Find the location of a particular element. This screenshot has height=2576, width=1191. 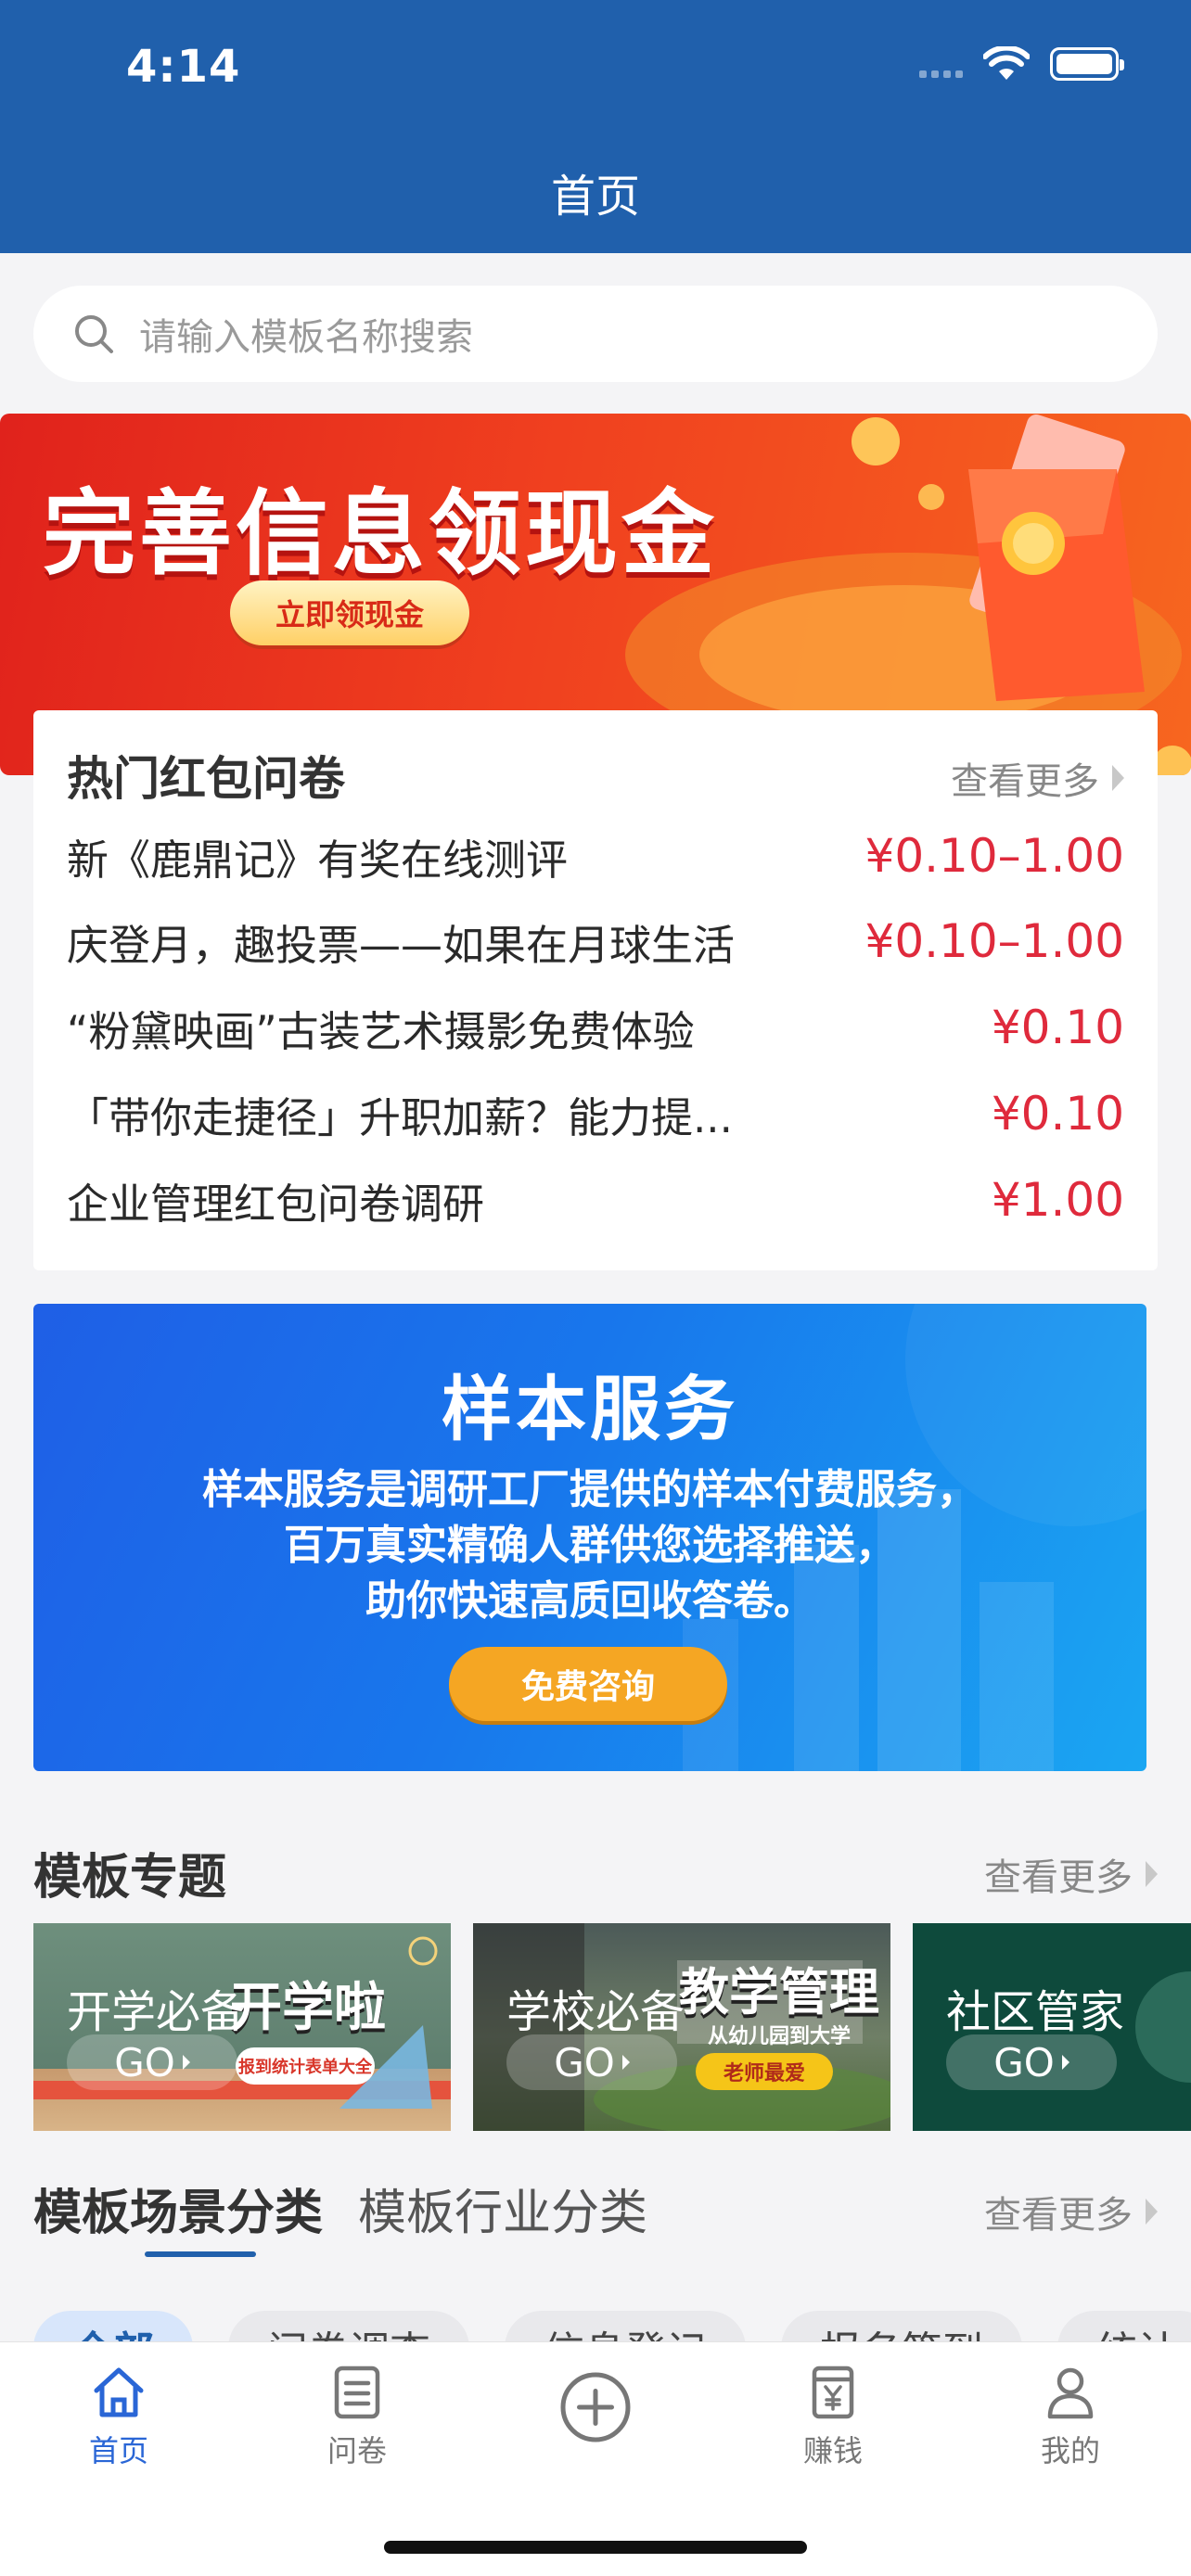

survey-row: “粉黛映画”古装艺术摄影免费体验 ¥0.10 is located at coordinates (595, 1028).